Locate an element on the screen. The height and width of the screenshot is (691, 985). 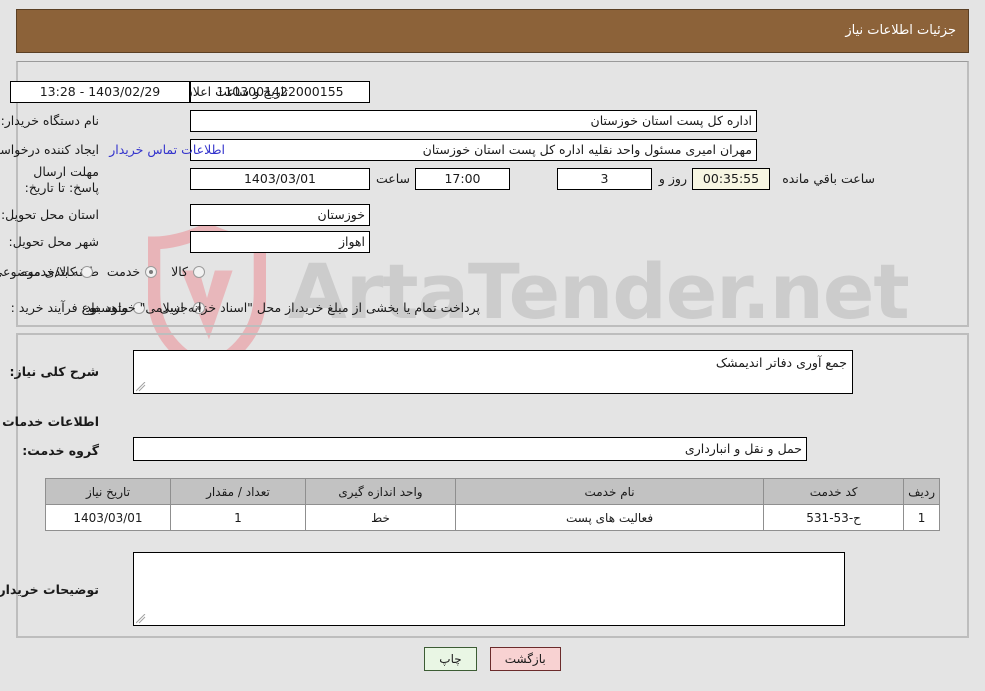
back-button: بازگشت is located at coordinates (525, 659).